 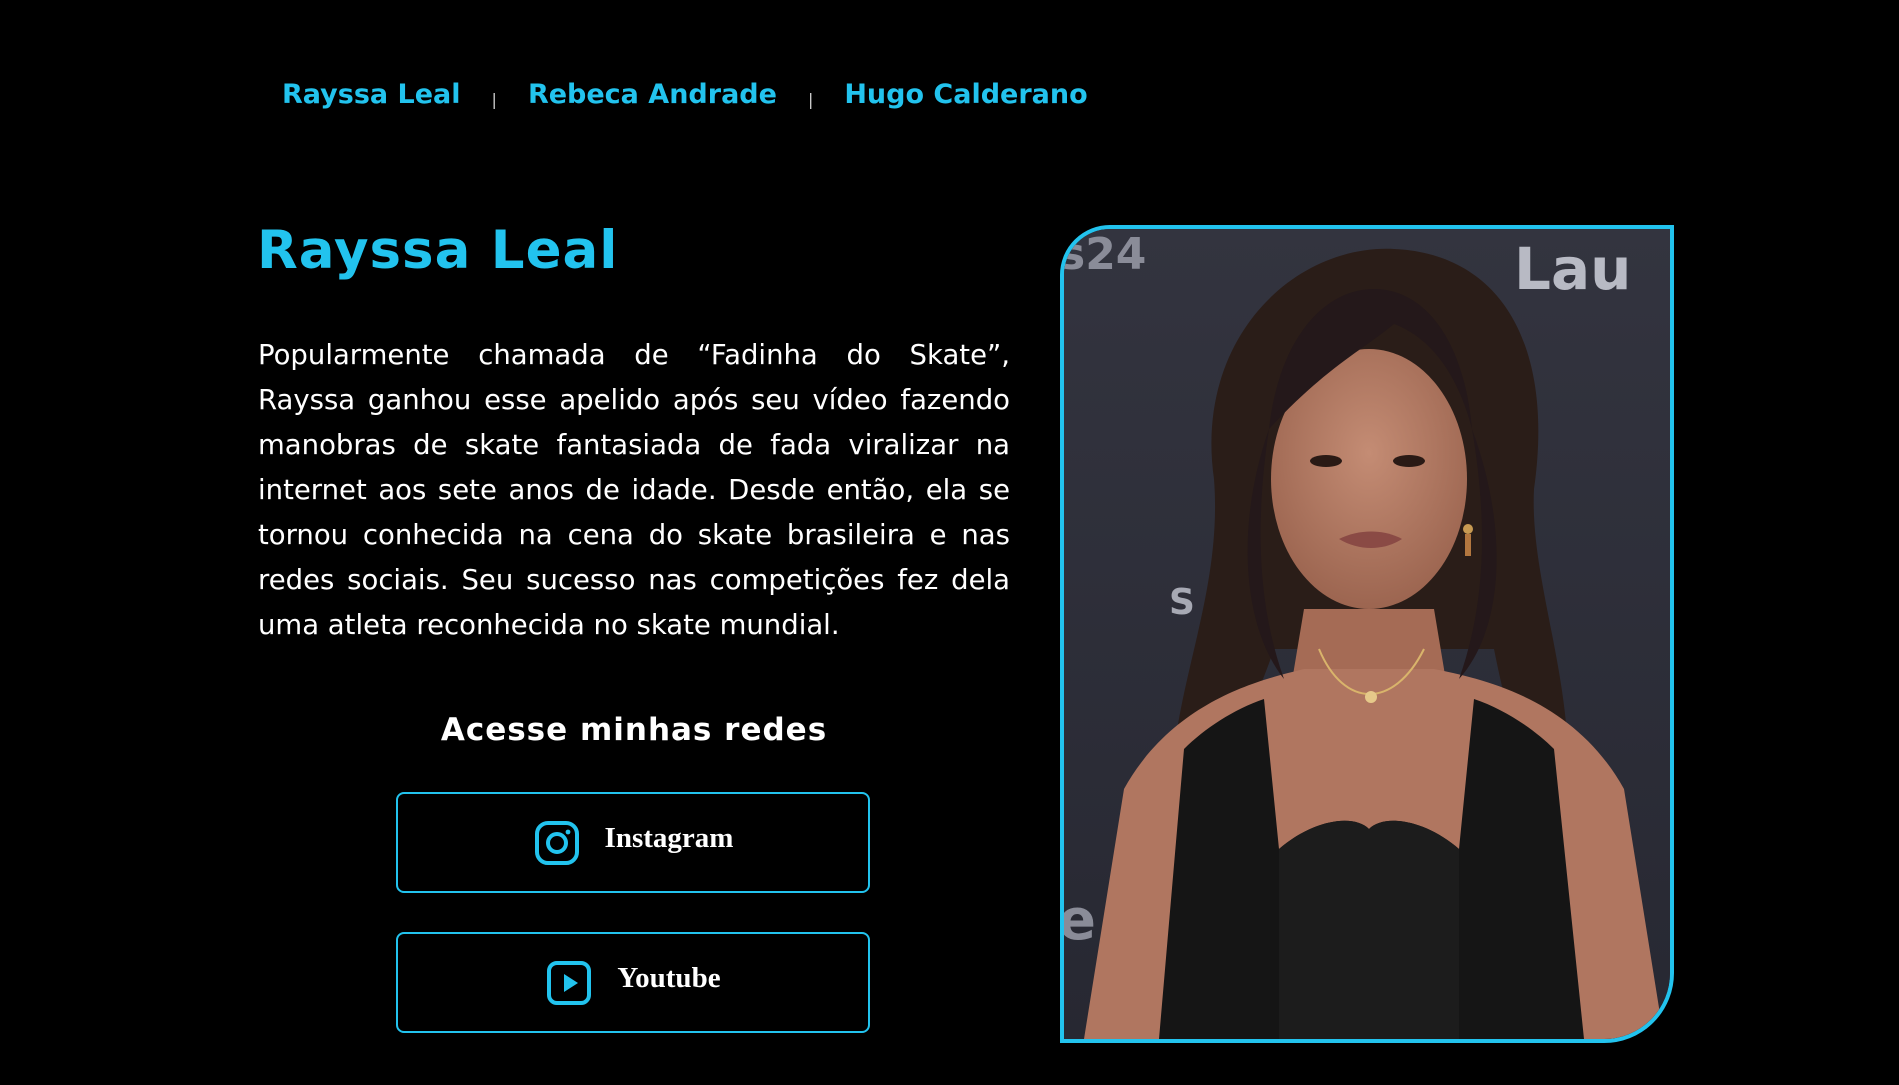 What do you see at coordinates (634, 730) in the screenshot?
I see `socials-title: Acesse minhas redes` at bounding box center [634, 730].